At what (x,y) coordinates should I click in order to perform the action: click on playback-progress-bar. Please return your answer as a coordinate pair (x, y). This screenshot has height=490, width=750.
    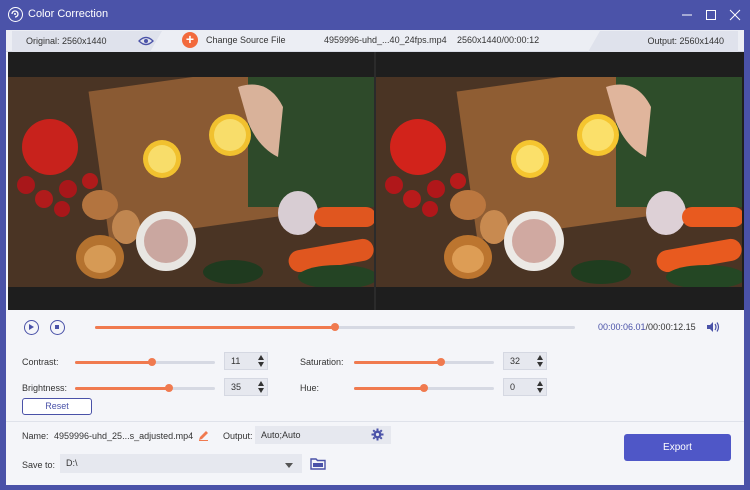
    Looking at the image, I should click on (335, 327).